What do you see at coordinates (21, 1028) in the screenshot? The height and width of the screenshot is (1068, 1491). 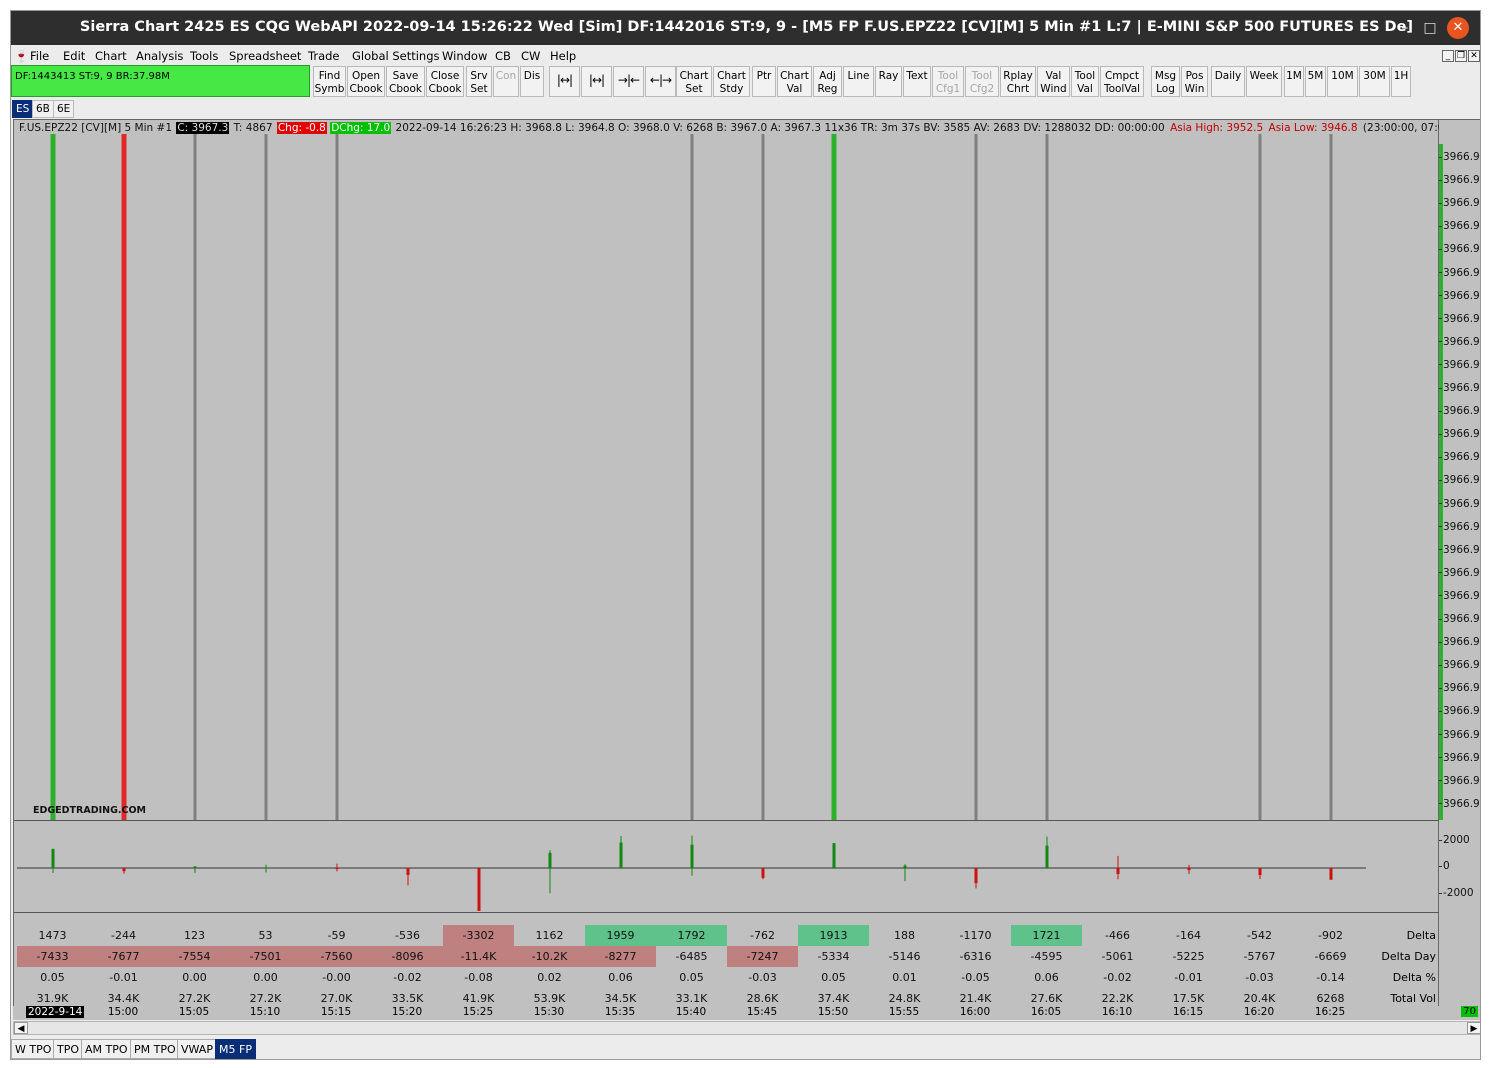 I see `scroll-left-icon: ◀` at bounding box center [21, 1028].